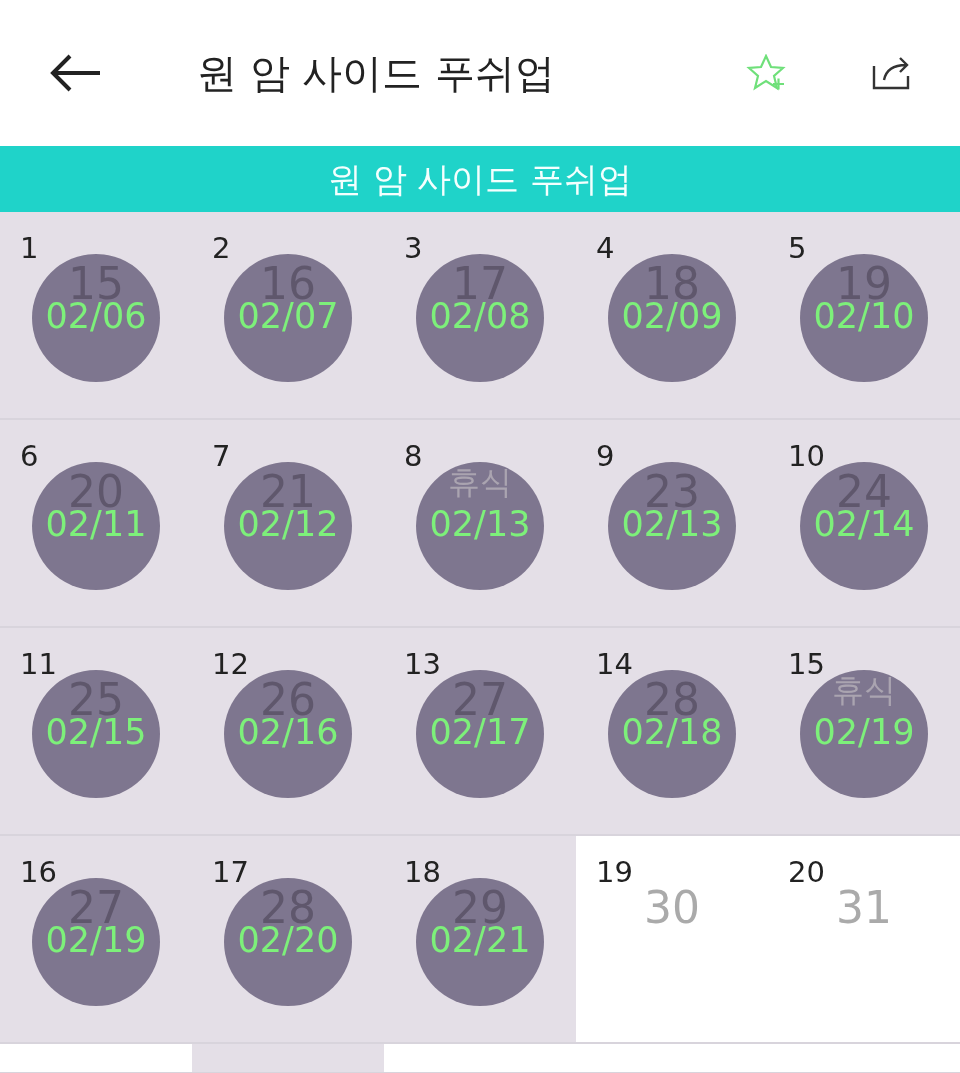 Image resolution: width=960 pixels, height=1073 pixels. Describe the element at coordinates (38, 872) in the screenshot. I see `day-number: 16` at that location.